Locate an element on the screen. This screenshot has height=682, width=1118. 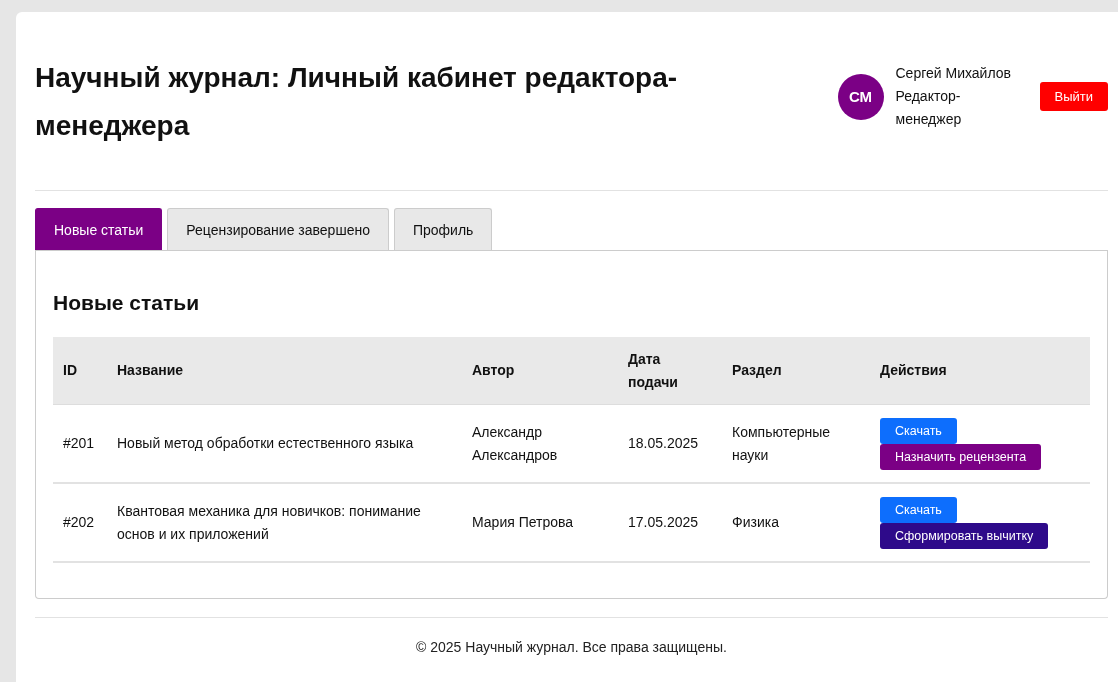
column-header: Раздел is located at coordinates (796, 371).